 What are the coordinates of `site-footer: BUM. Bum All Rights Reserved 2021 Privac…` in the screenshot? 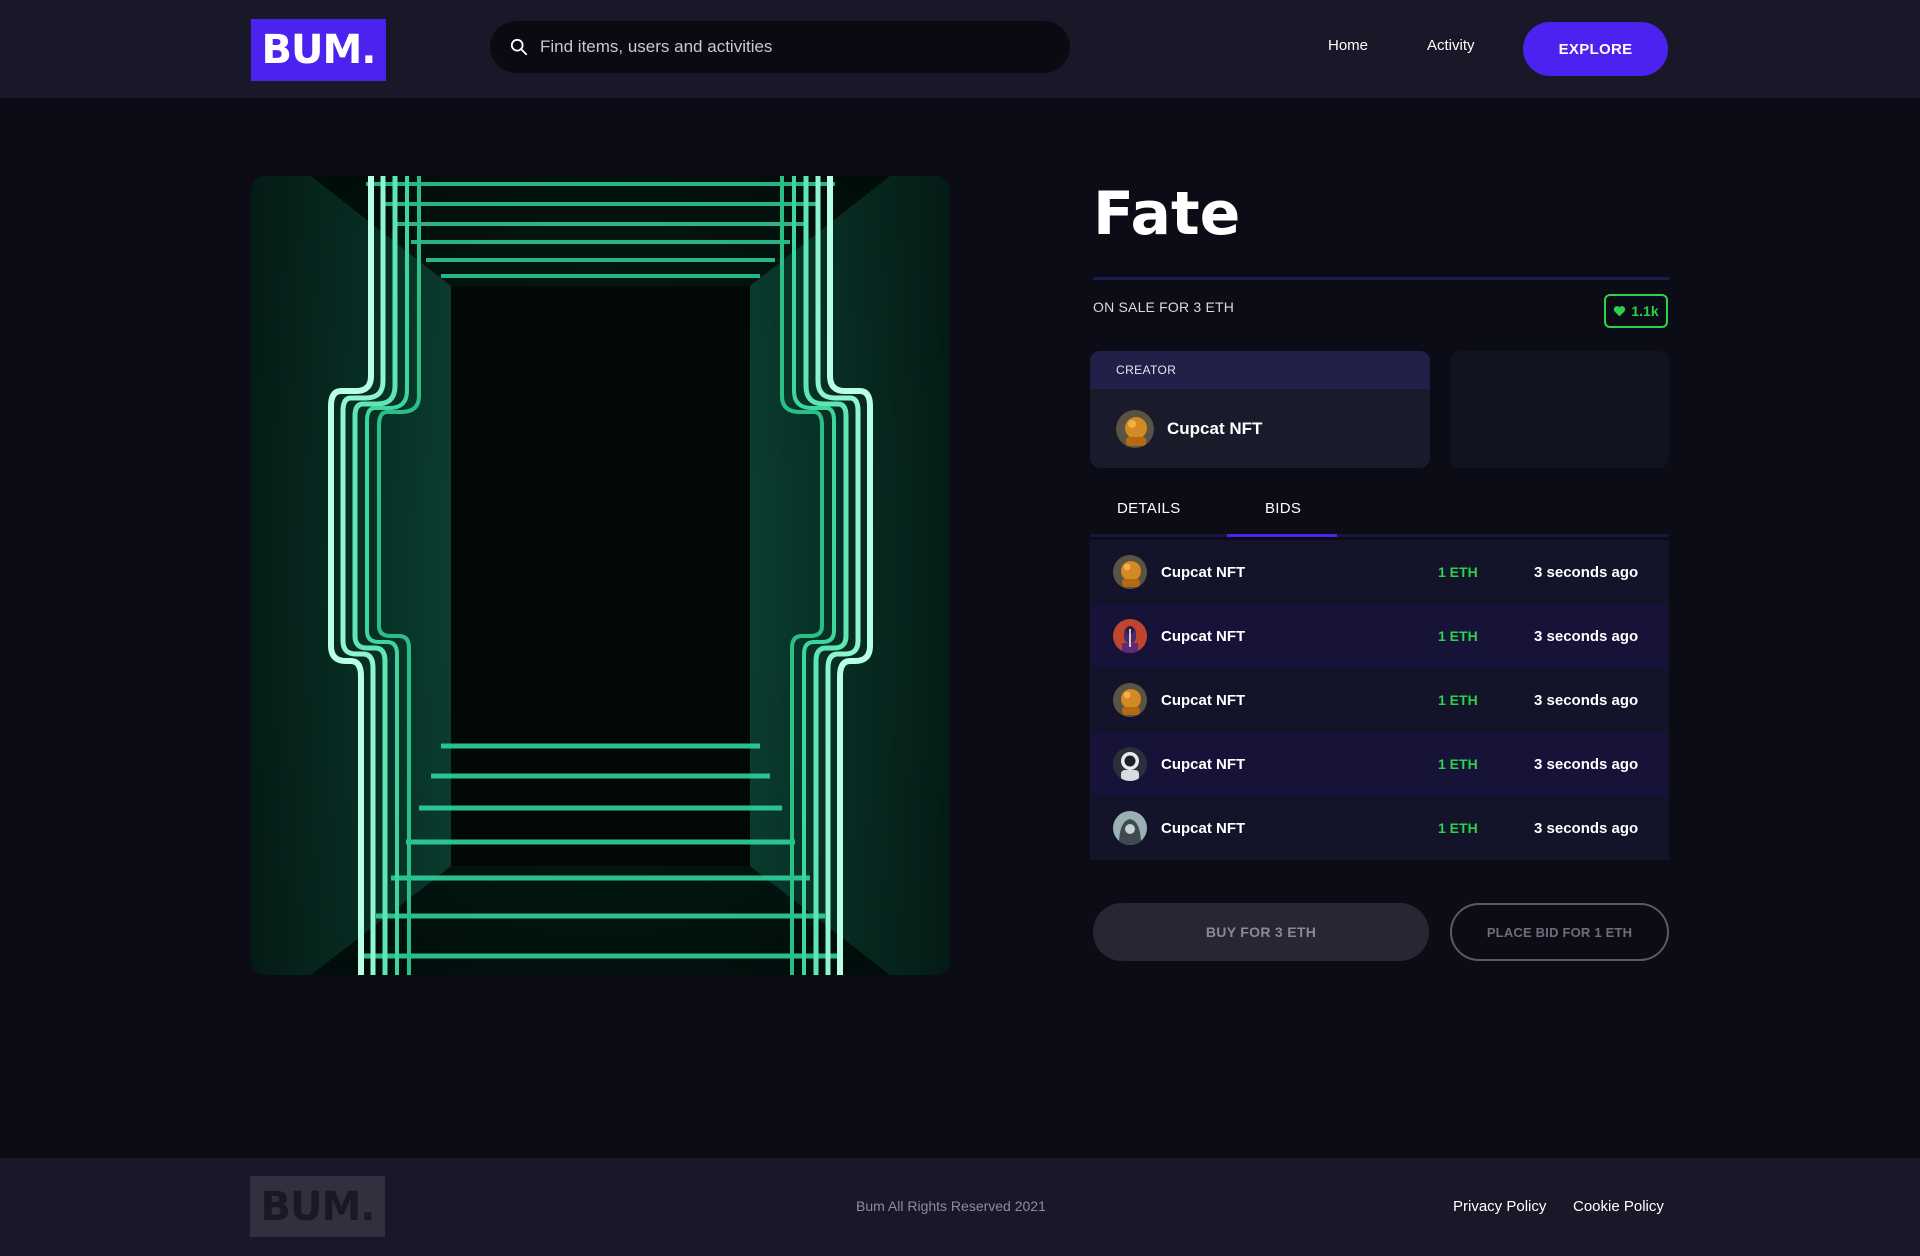 It's located at (960, 1207).